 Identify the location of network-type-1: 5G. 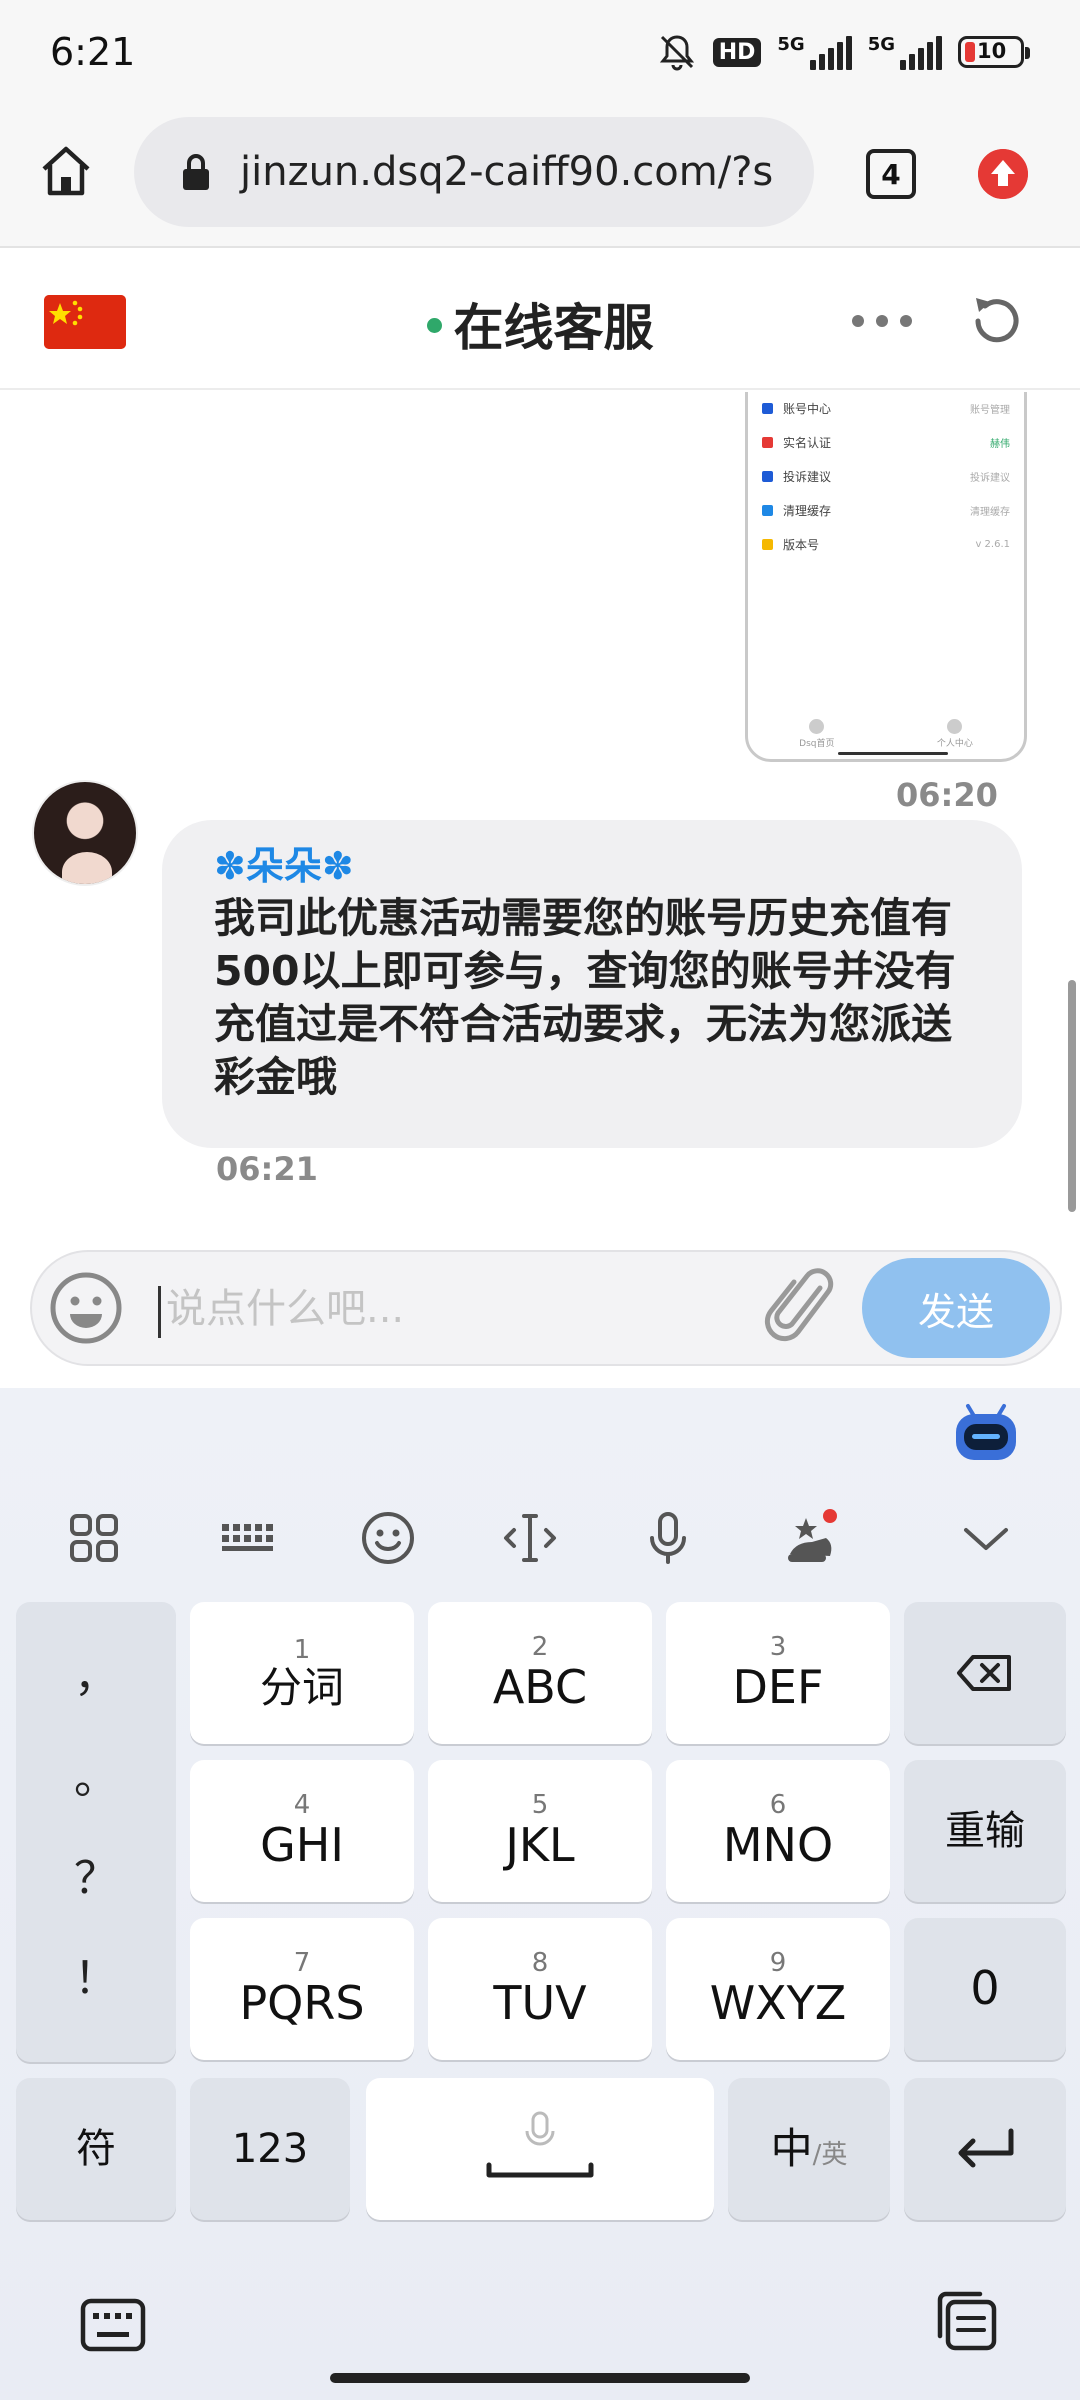
(791, 44).